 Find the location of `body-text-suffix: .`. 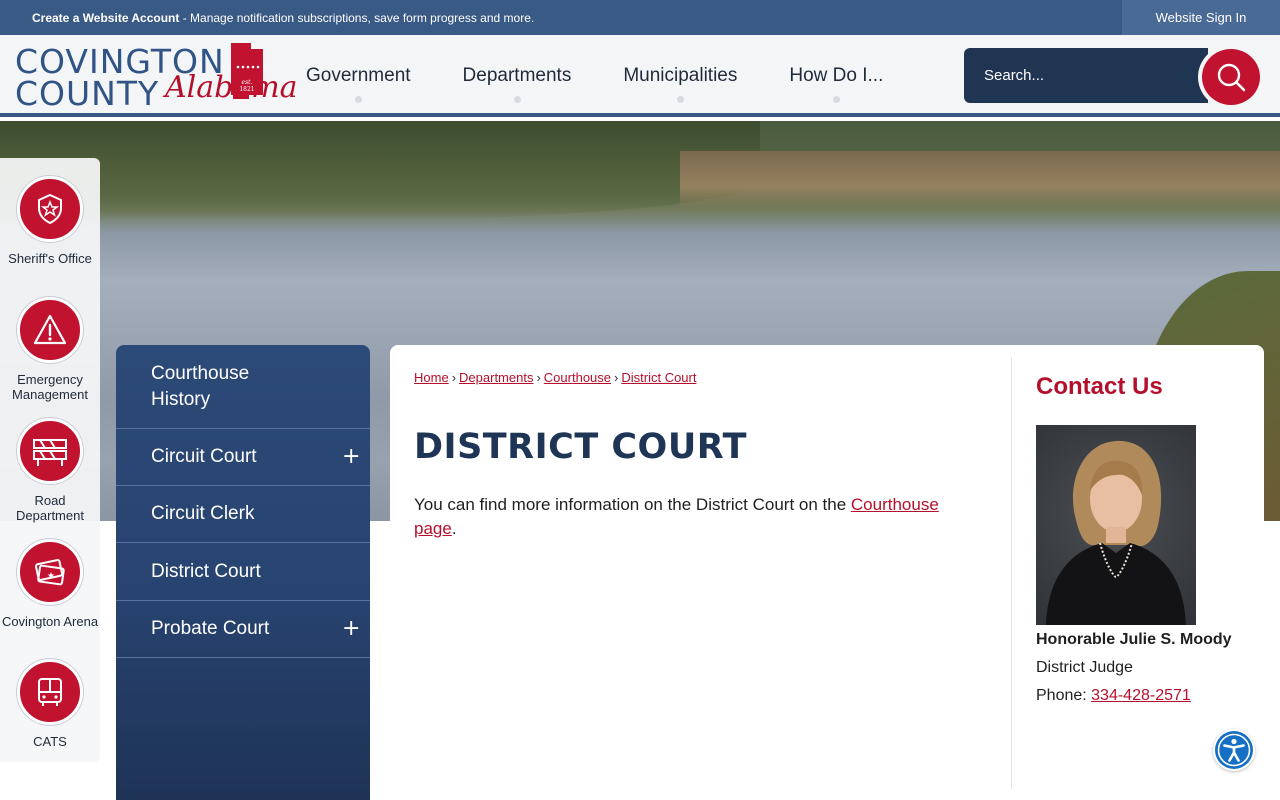

body-text-suffix: . is located at coordinates (454, 528).